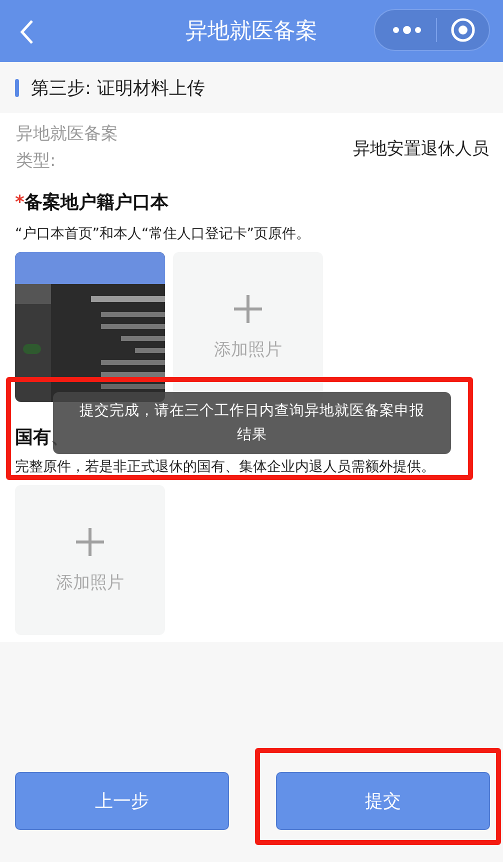 The height and width of the screenshot is (862, 503). I want to click on step-title: 第三步: 证明材料上传, so click(118, 88).